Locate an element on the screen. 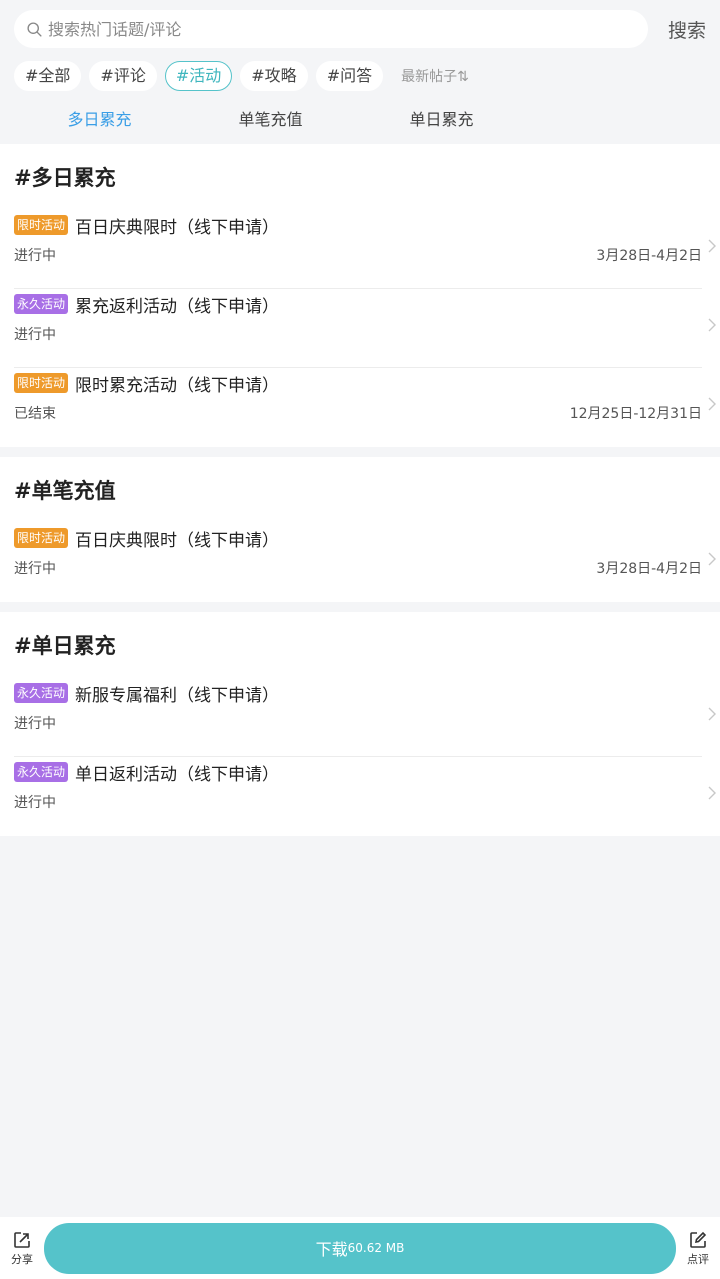 The image size is (720, 1279). chip-guide: #攻略 is located at coordinates (274, 76).